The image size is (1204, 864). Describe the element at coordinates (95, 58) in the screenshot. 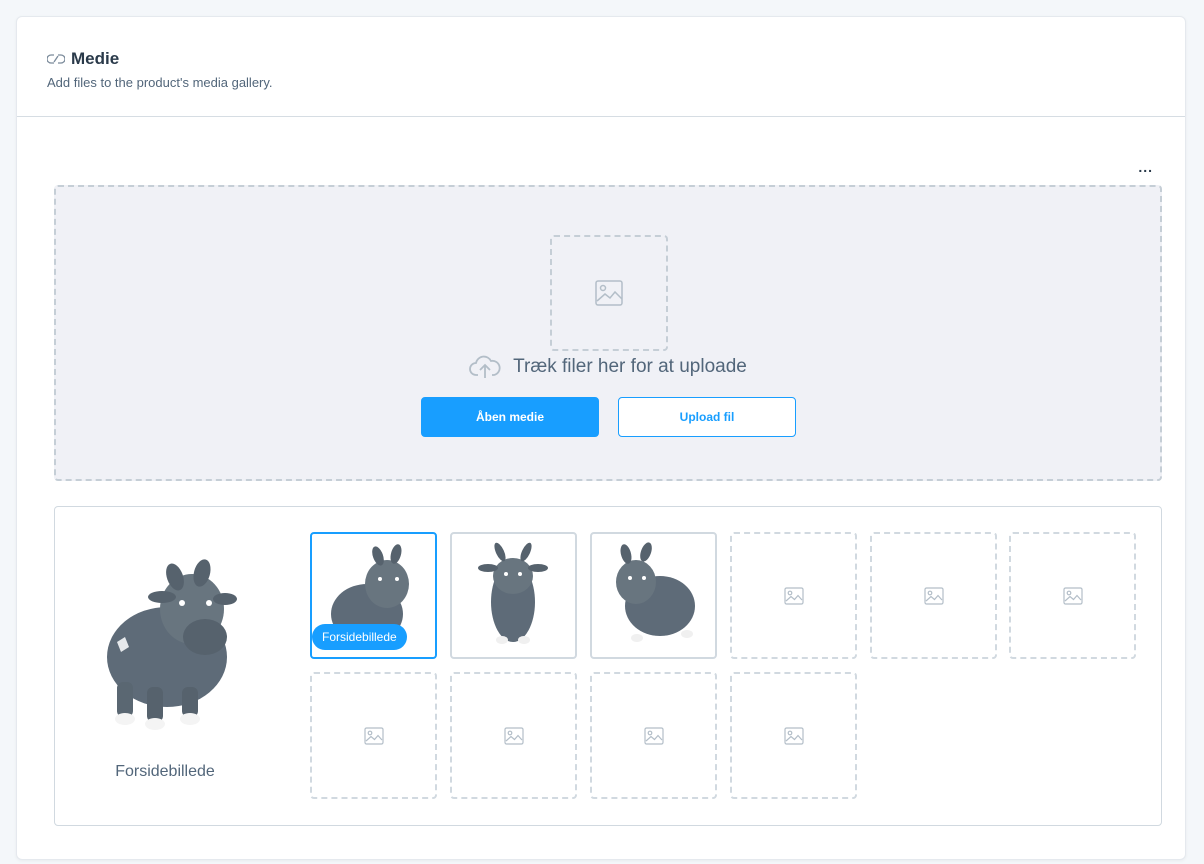

I see `page-title: Medie` at that location.